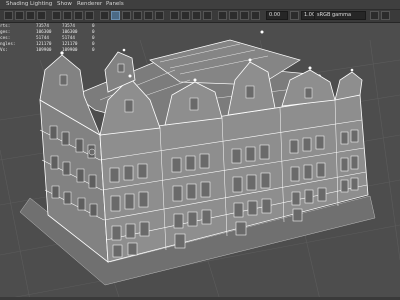  I want to click on menu-renderer: Renderer, so click(89, 4).